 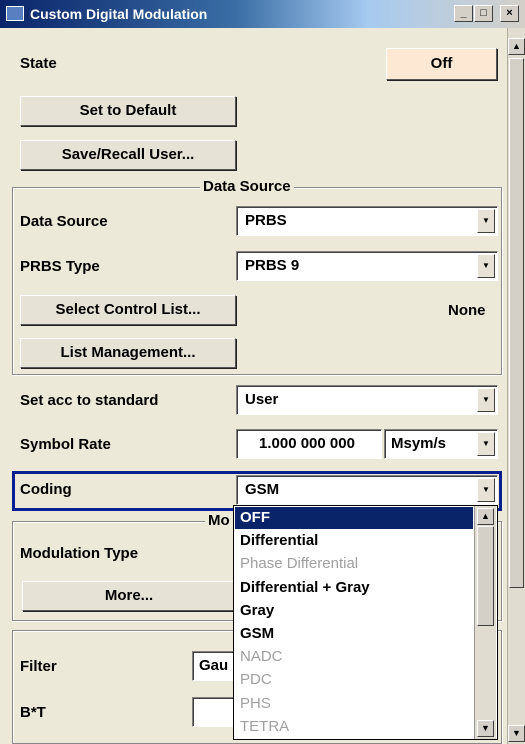 I want to click on app-icon, so click(x=15, y=13).